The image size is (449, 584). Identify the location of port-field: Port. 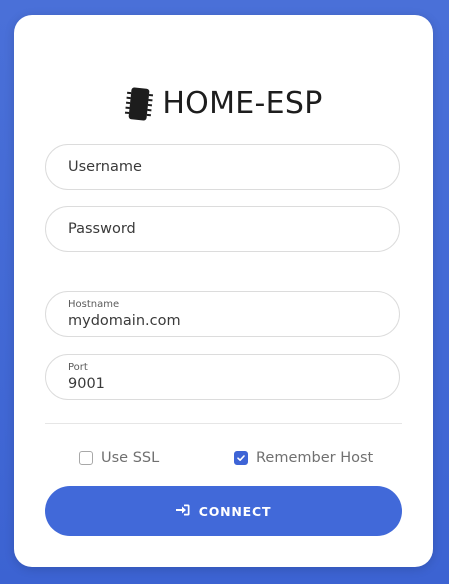
(222, 377).